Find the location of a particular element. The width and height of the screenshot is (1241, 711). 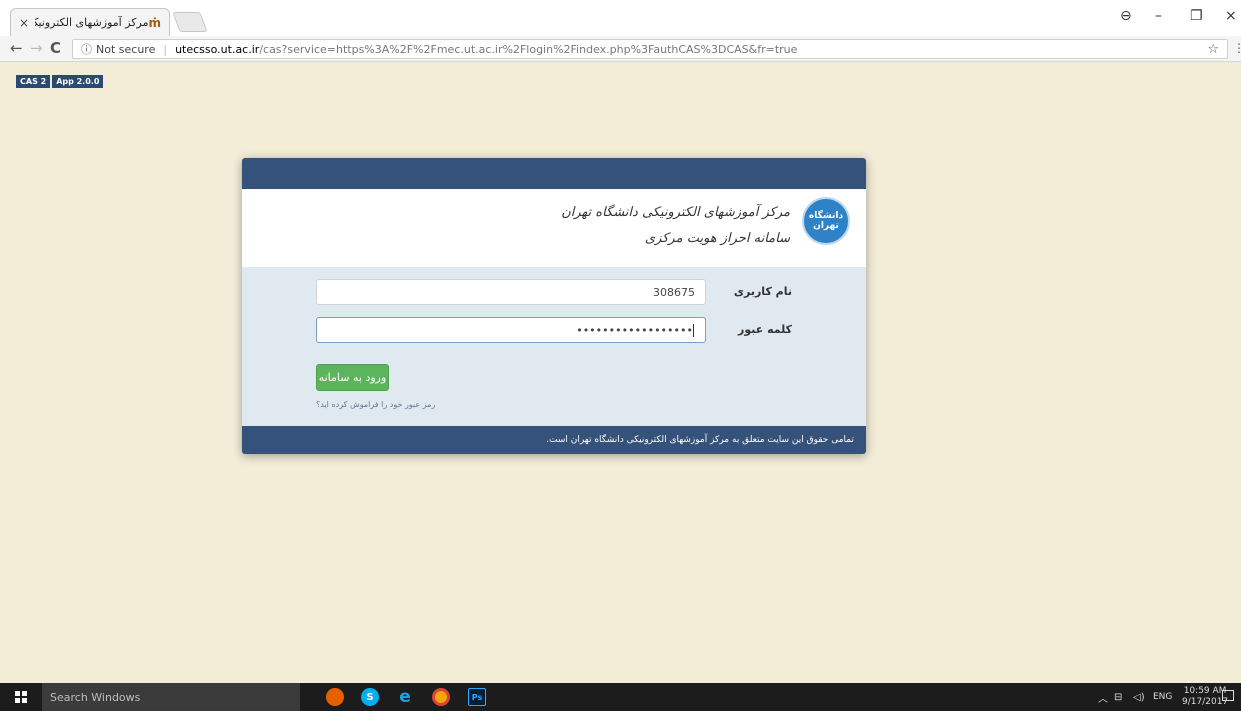

start-button is located at coordinates (21, 697).